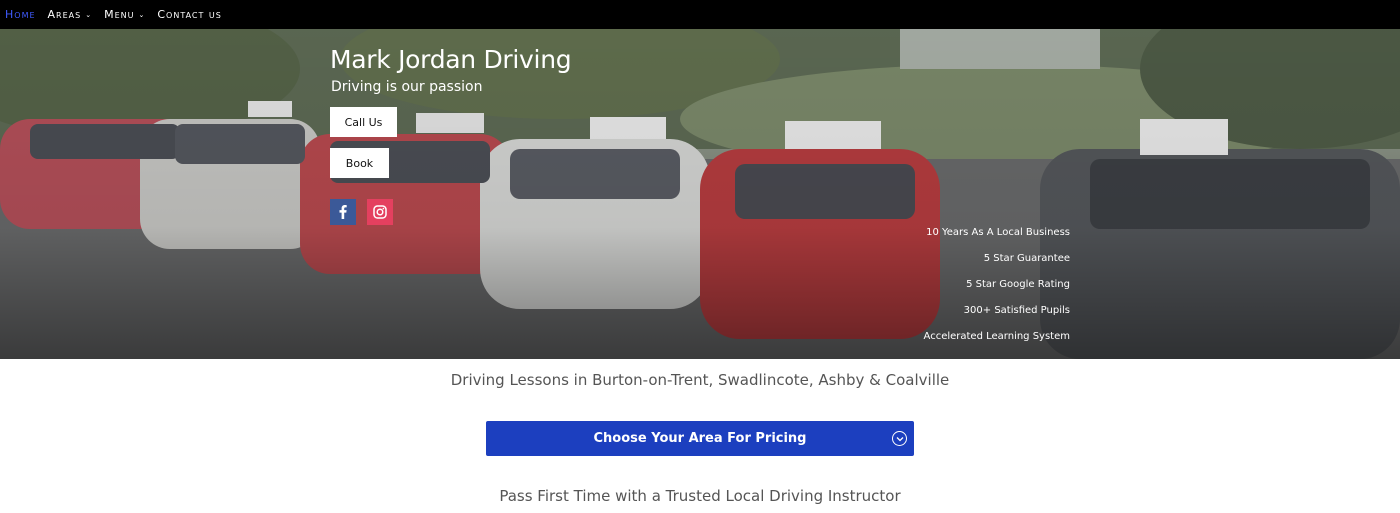 Image resolution: width=1400 pixels, height=513 pixels. What do you see at coordinates (996, 336) in the screenshot?
I see `feature-item: Accelerated Learning System` at bounding box center [996, 336].